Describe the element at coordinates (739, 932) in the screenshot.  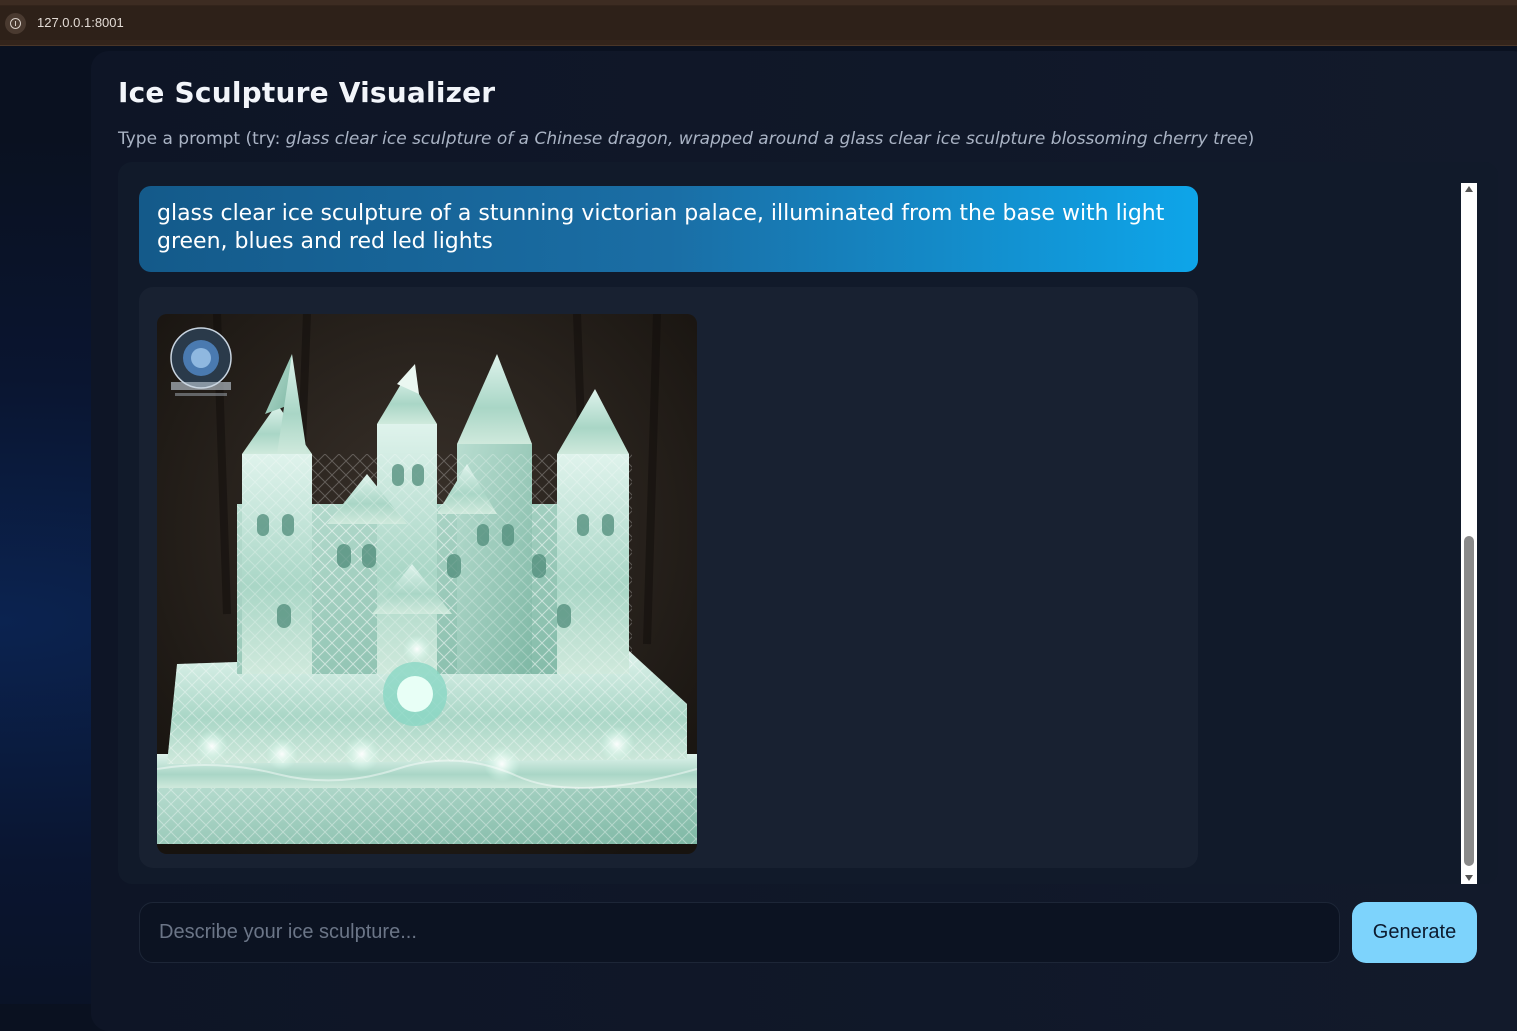
I see `prompt-input` at that location.